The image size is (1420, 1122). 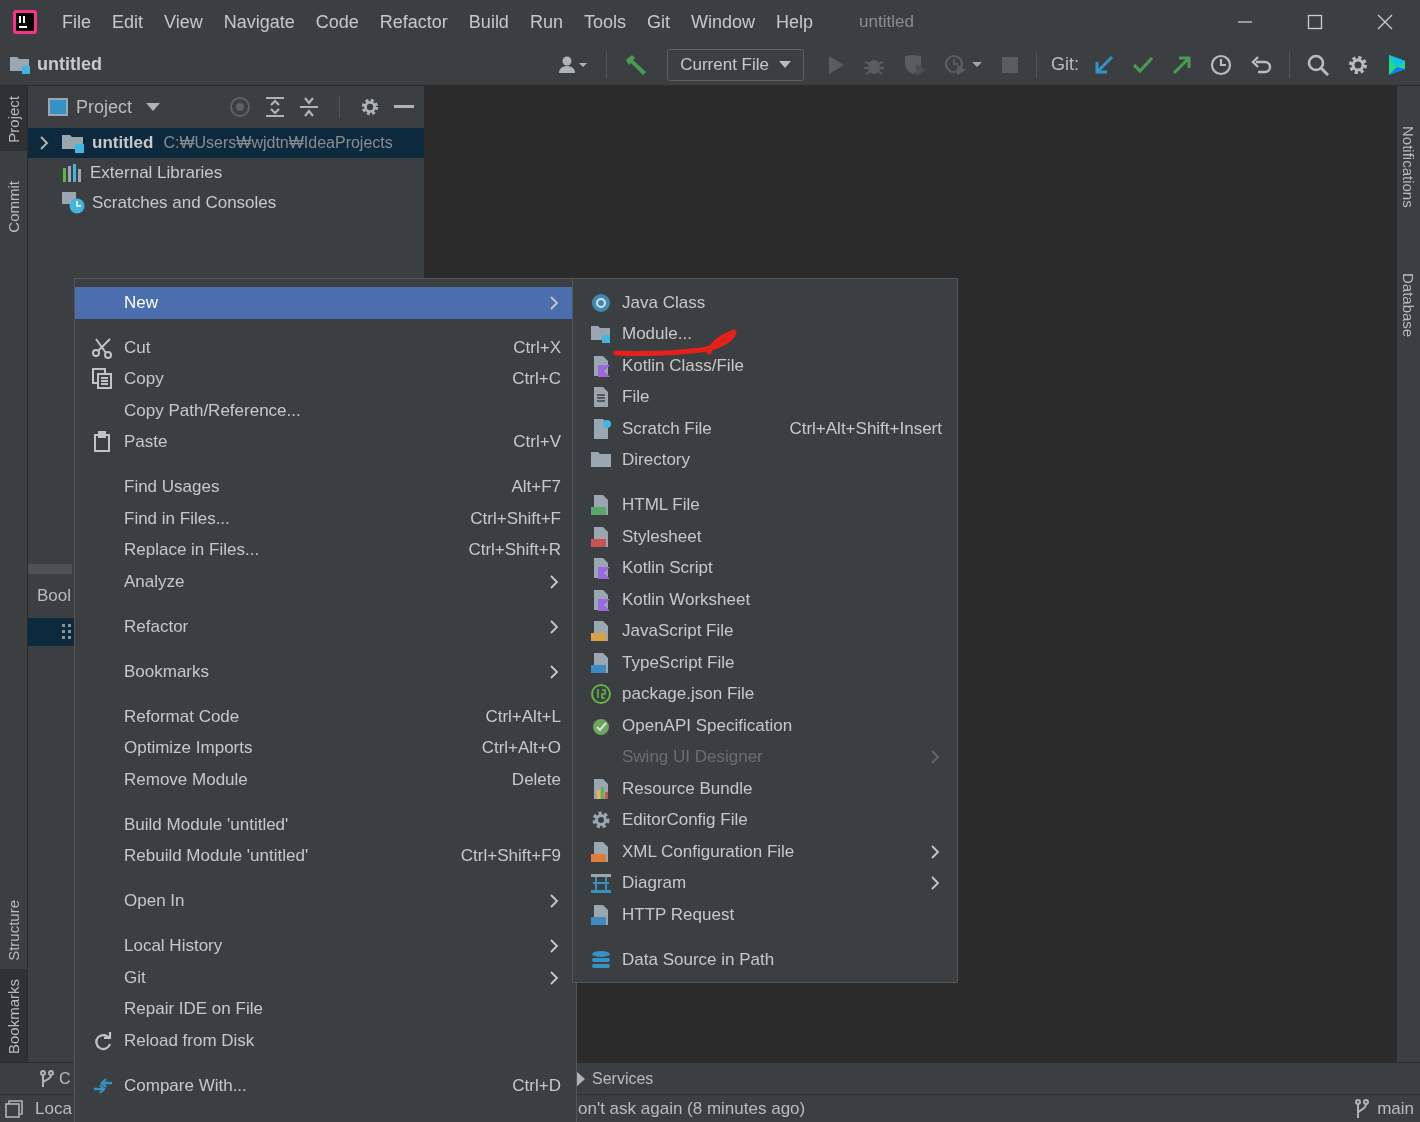 I want to click on tool-window-tab: Structure, so click(x=13, y=929).